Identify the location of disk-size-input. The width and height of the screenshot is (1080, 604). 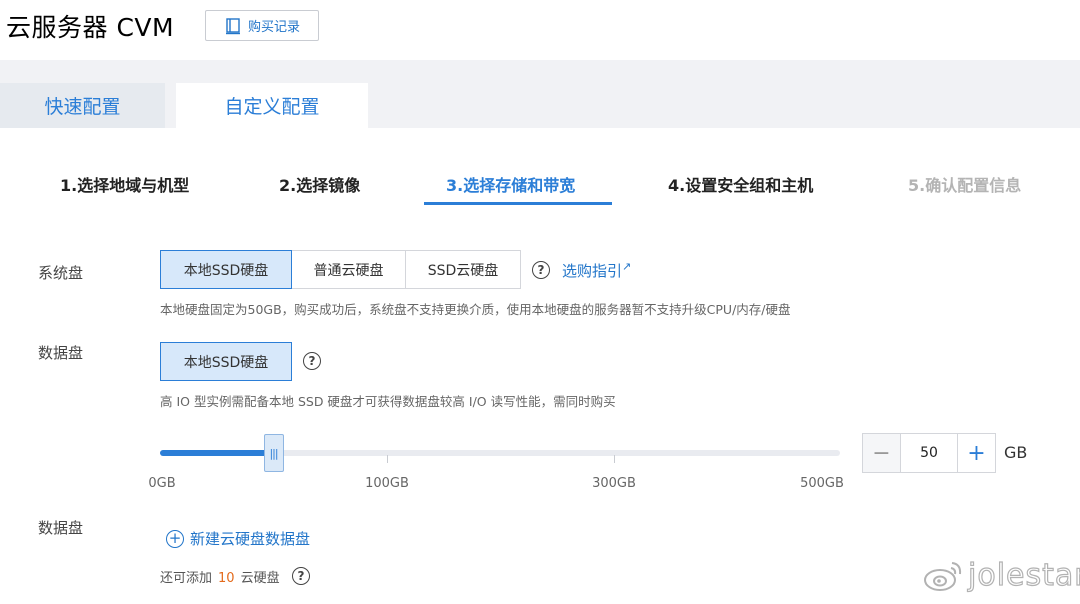
(929, 453).